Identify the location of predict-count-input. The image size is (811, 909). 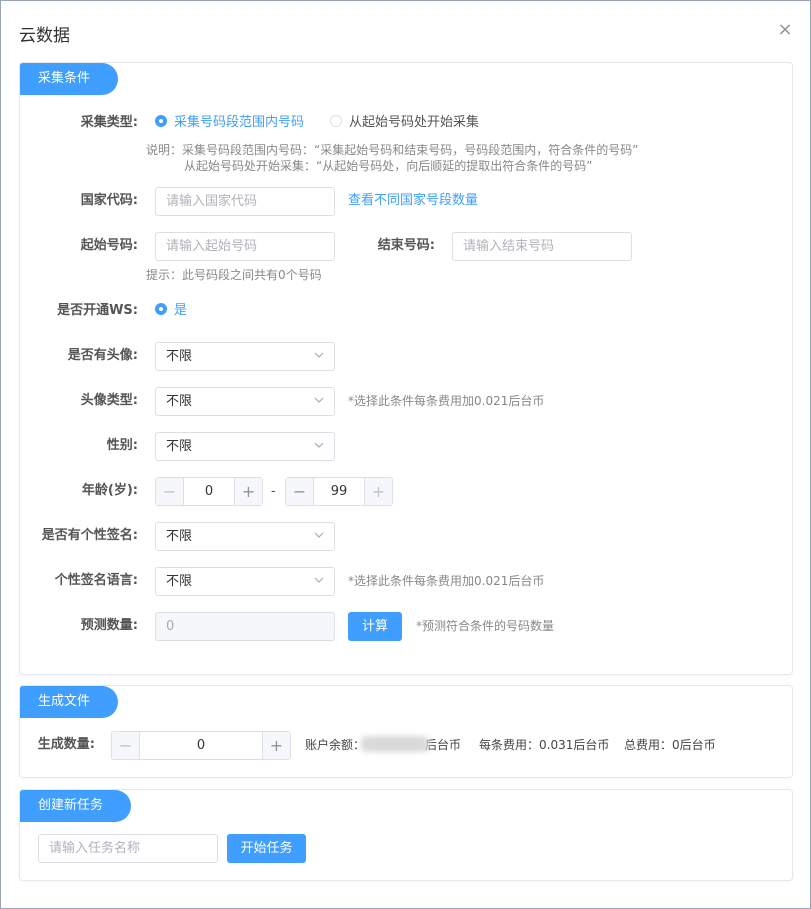
(245, 626).